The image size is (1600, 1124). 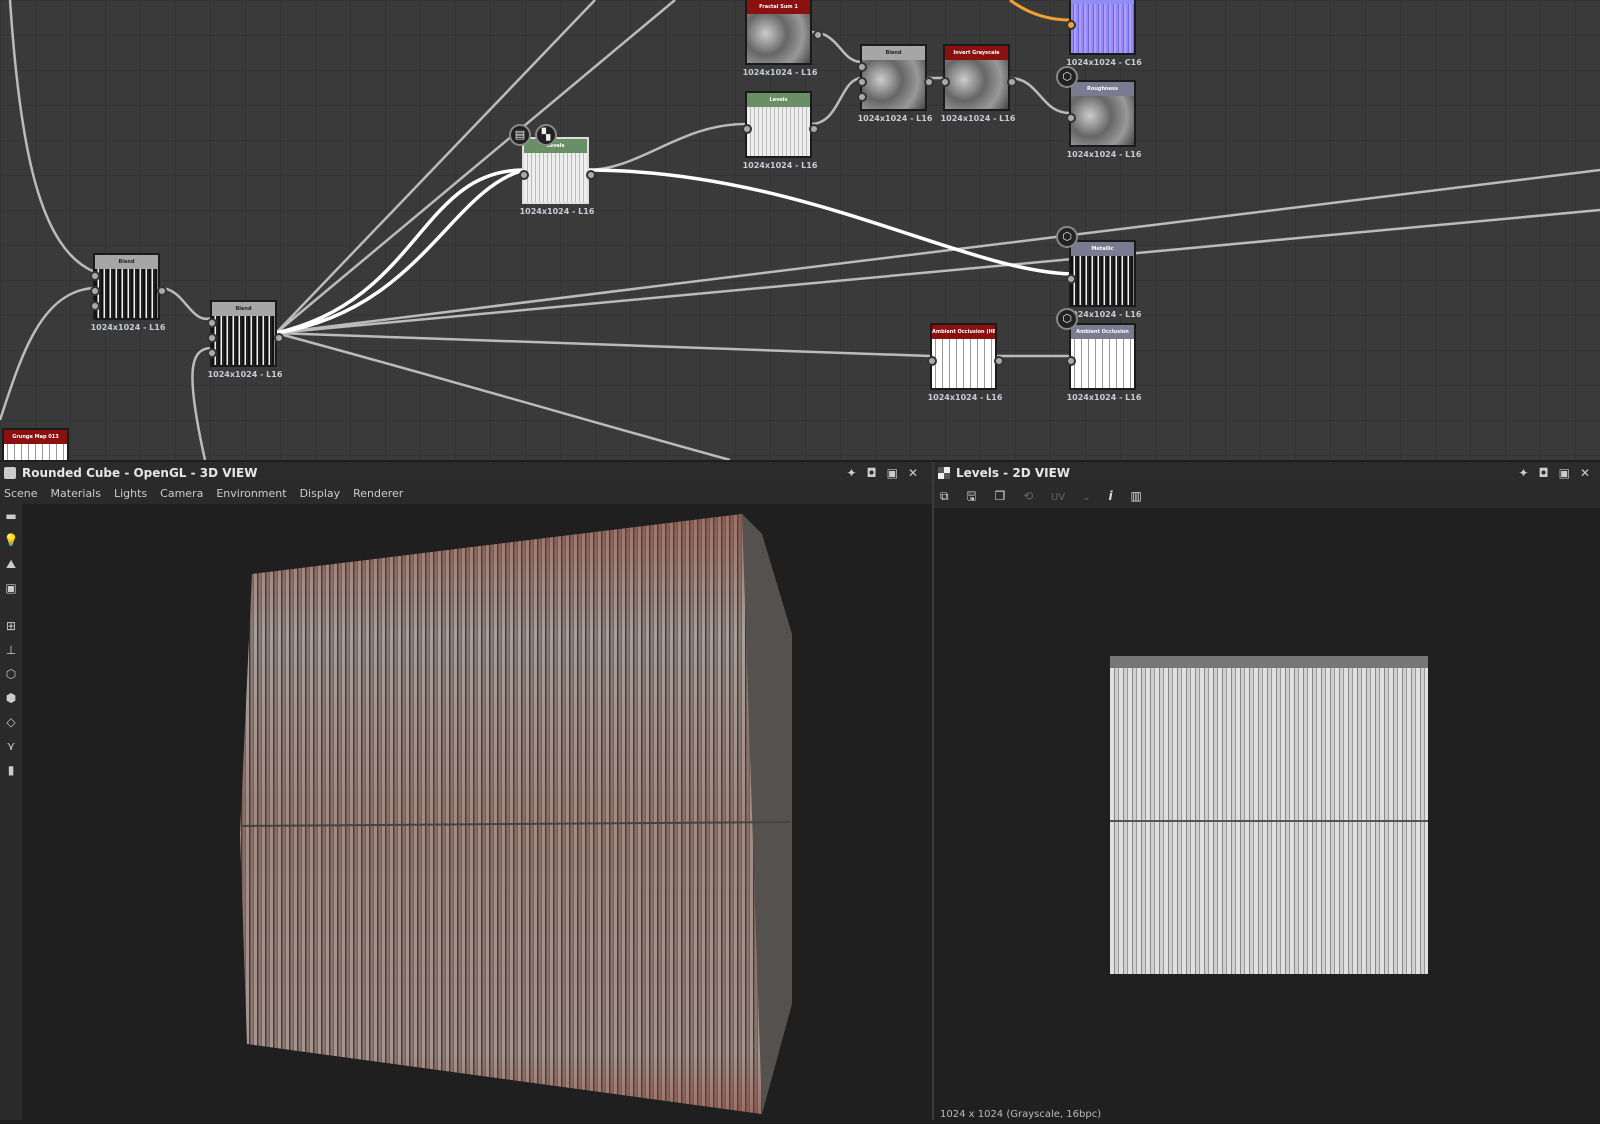 I want to click on light-icon: 💡, so click(x=11, y=540).